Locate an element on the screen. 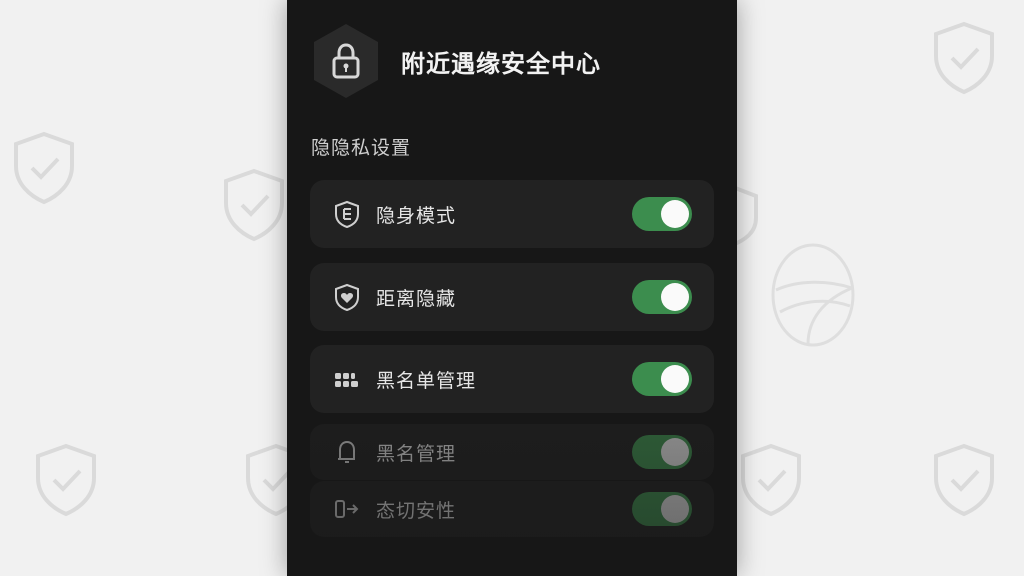  section-label-privacy: 隐隐私设置 is located at coordinates (361, 148).